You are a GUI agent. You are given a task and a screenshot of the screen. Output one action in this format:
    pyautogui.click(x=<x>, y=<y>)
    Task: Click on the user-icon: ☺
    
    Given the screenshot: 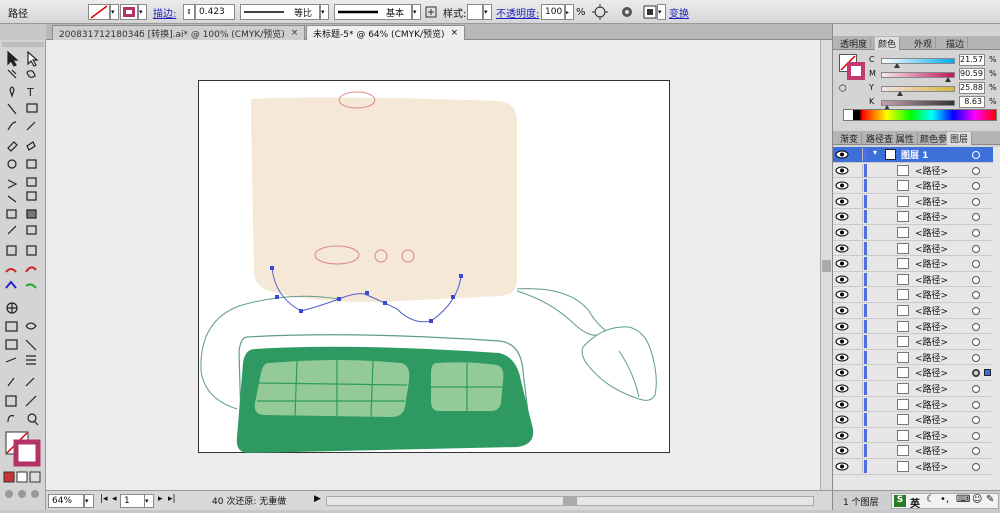 What is the action you would take?
    pyautogui.click(x=977, y=499)
    